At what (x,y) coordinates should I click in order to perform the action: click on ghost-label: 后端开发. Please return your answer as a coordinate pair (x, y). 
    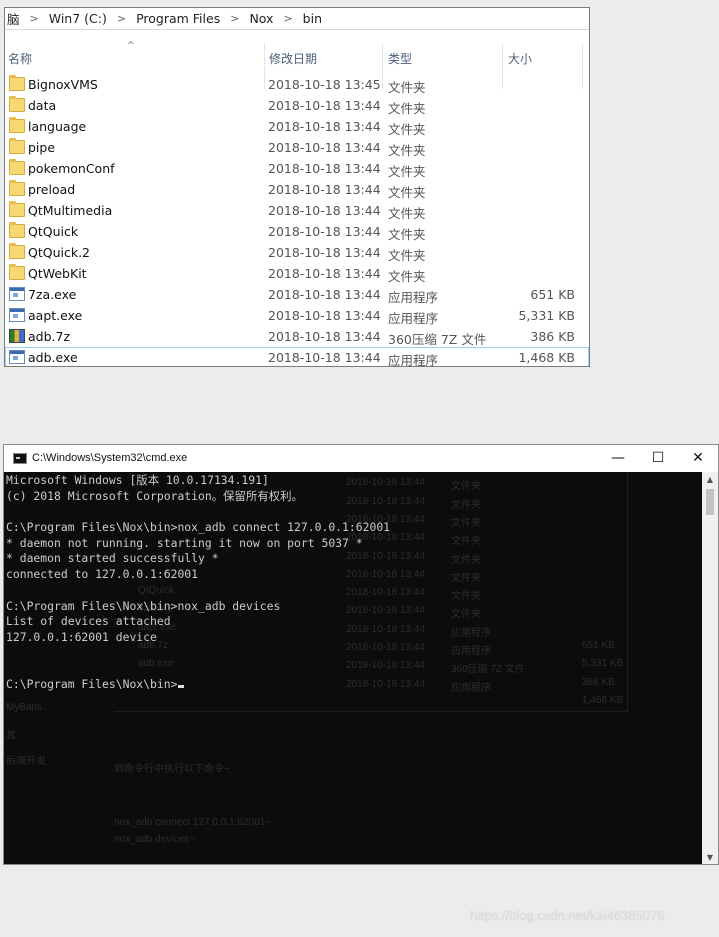
    Looking at the image, I should click on (26, 761).